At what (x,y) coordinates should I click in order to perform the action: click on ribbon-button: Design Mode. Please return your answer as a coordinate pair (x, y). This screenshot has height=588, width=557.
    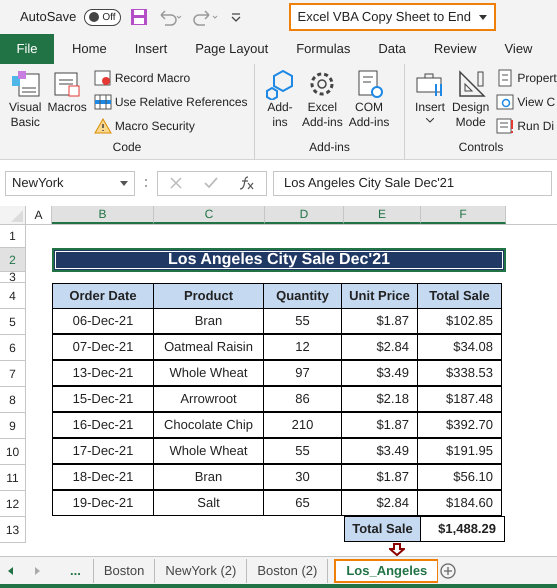
    Looking at the image, I should click on (470, 99).